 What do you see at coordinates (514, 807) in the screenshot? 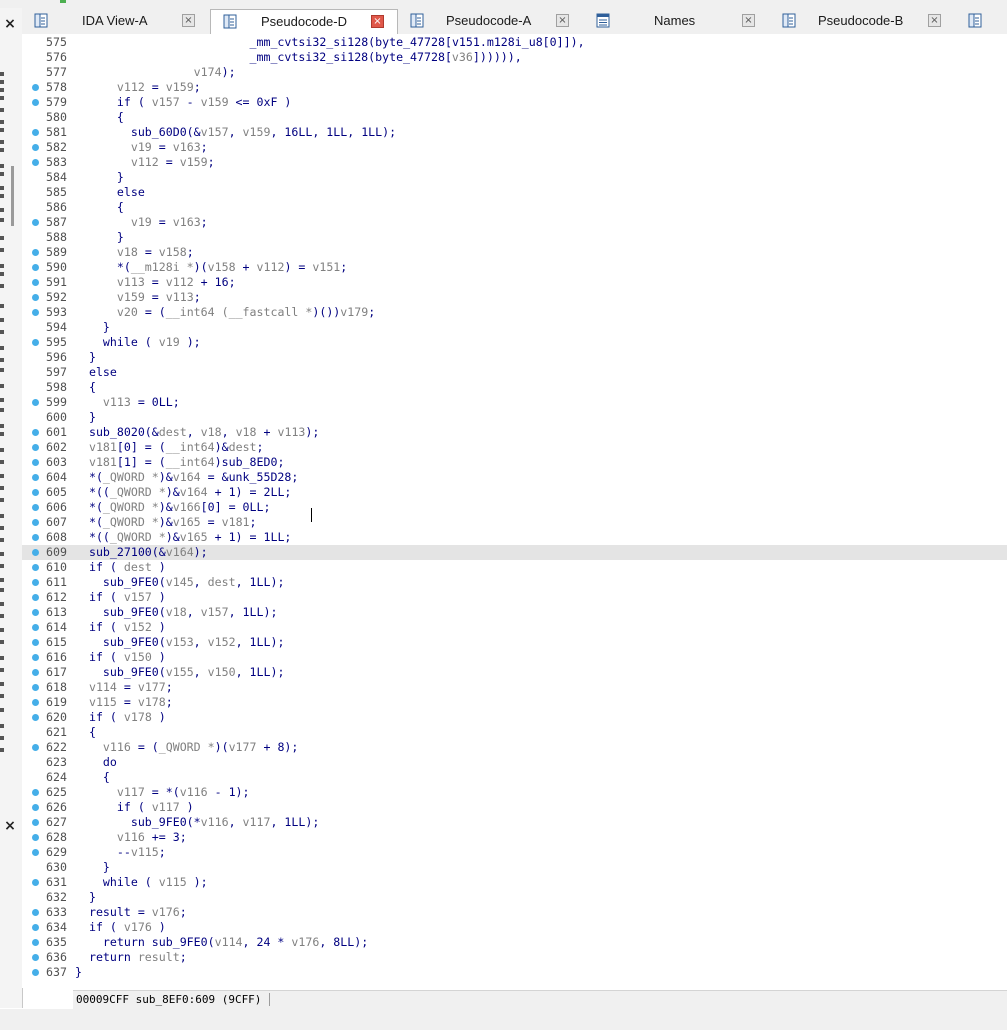
I see `code-line: 626 if ( v117 )` at bounding box center [514, 807].